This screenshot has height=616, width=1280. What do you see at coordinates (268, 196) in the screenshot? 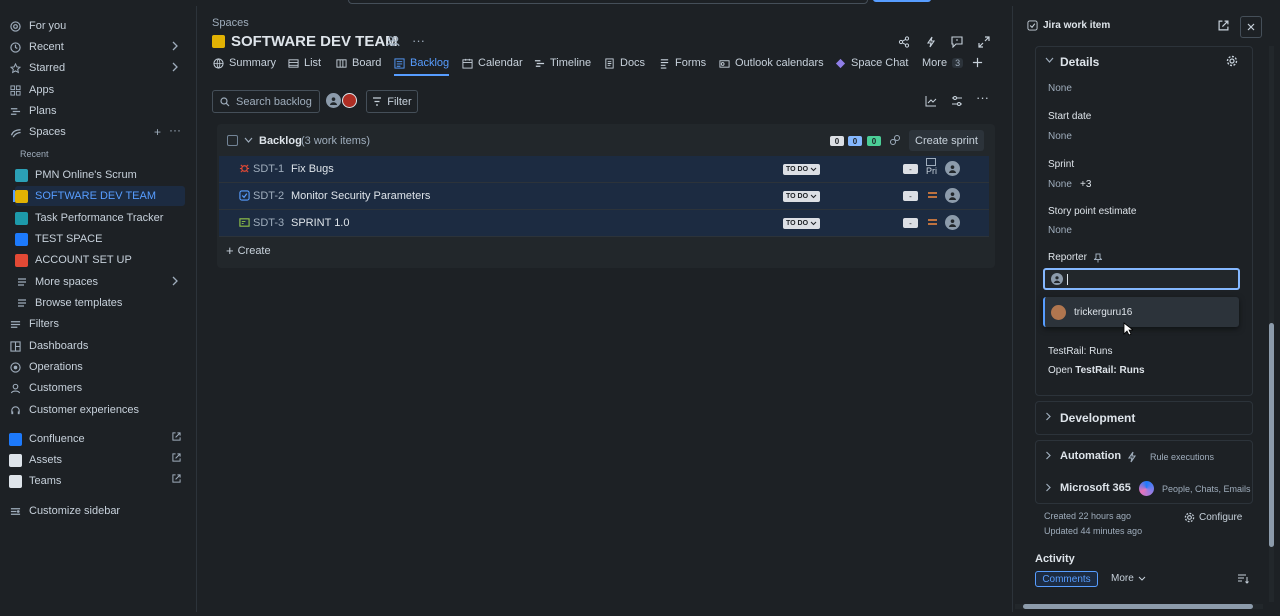
I see `issue-key: SDT-2` at bounding box center [268, 196].